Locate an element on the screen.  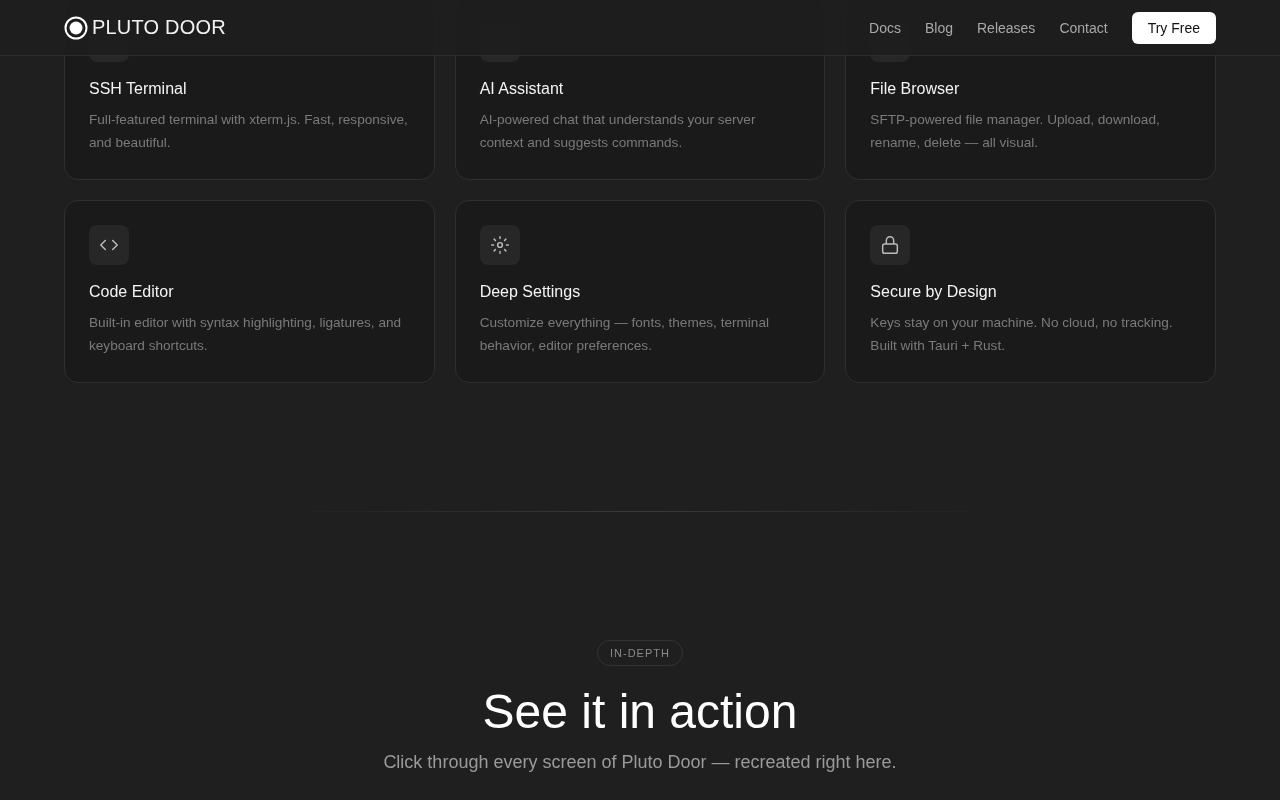
feature-title: Deep Settings is located at coordinates (530, 292).